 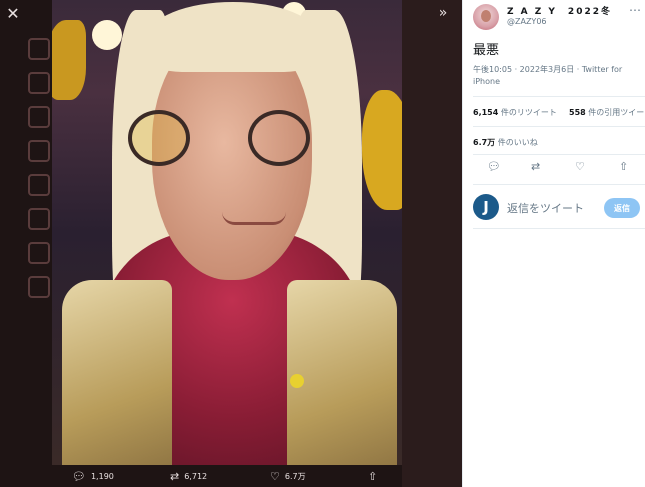 I want to click on retweet-total: 6,154, so click(x=486, y=112).